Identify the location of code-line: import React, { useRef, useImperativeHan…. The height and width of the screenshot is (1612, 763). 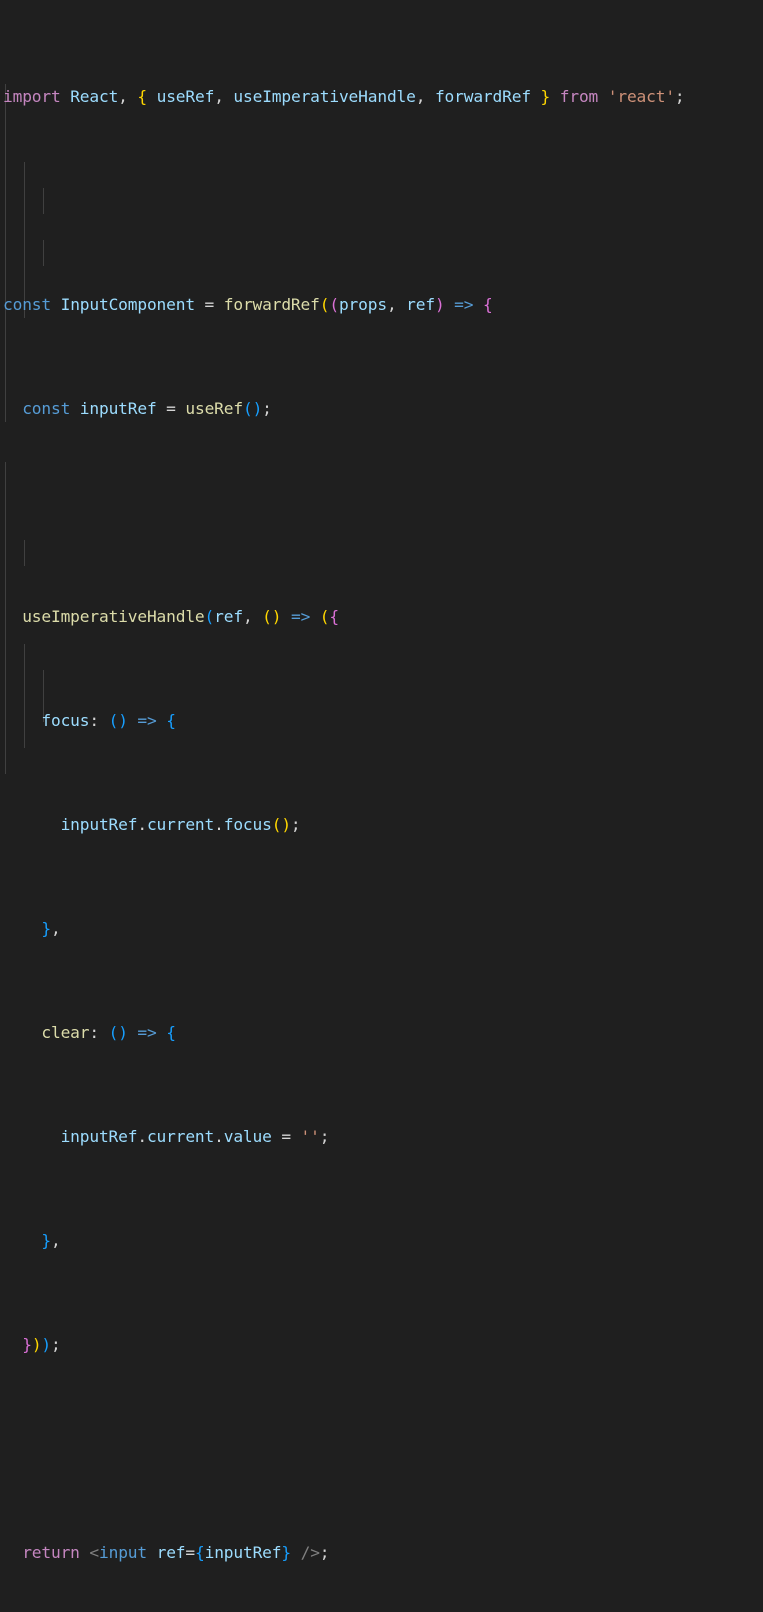
(344, 96).